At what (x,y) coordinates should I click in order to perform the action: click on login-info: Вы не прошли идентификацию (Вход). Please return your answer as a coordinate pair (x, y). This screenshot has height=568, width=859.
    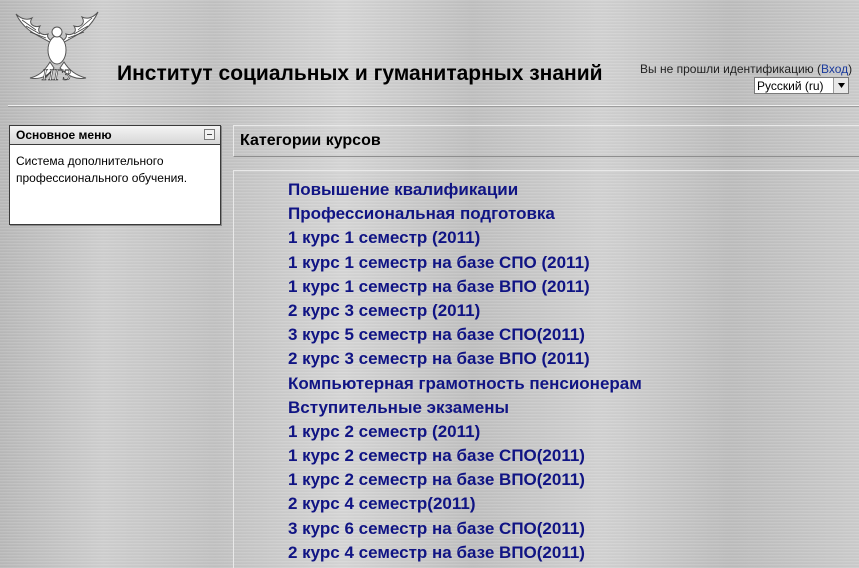
    Looking at the image, I should click on (746, 69).